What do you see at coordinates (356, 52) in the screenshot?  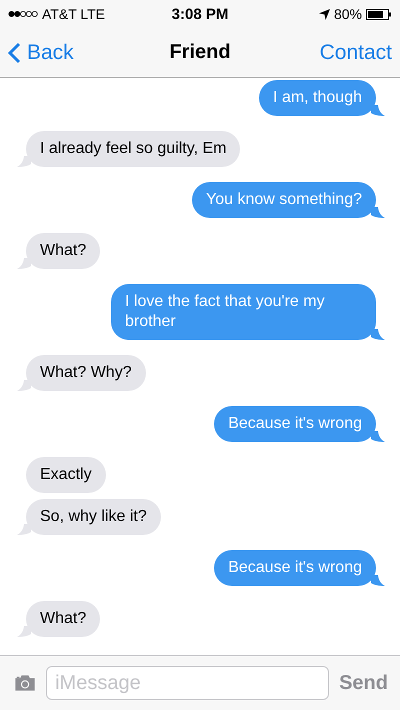 I see `contact-button: Contact` at bounding box center [356, 52].